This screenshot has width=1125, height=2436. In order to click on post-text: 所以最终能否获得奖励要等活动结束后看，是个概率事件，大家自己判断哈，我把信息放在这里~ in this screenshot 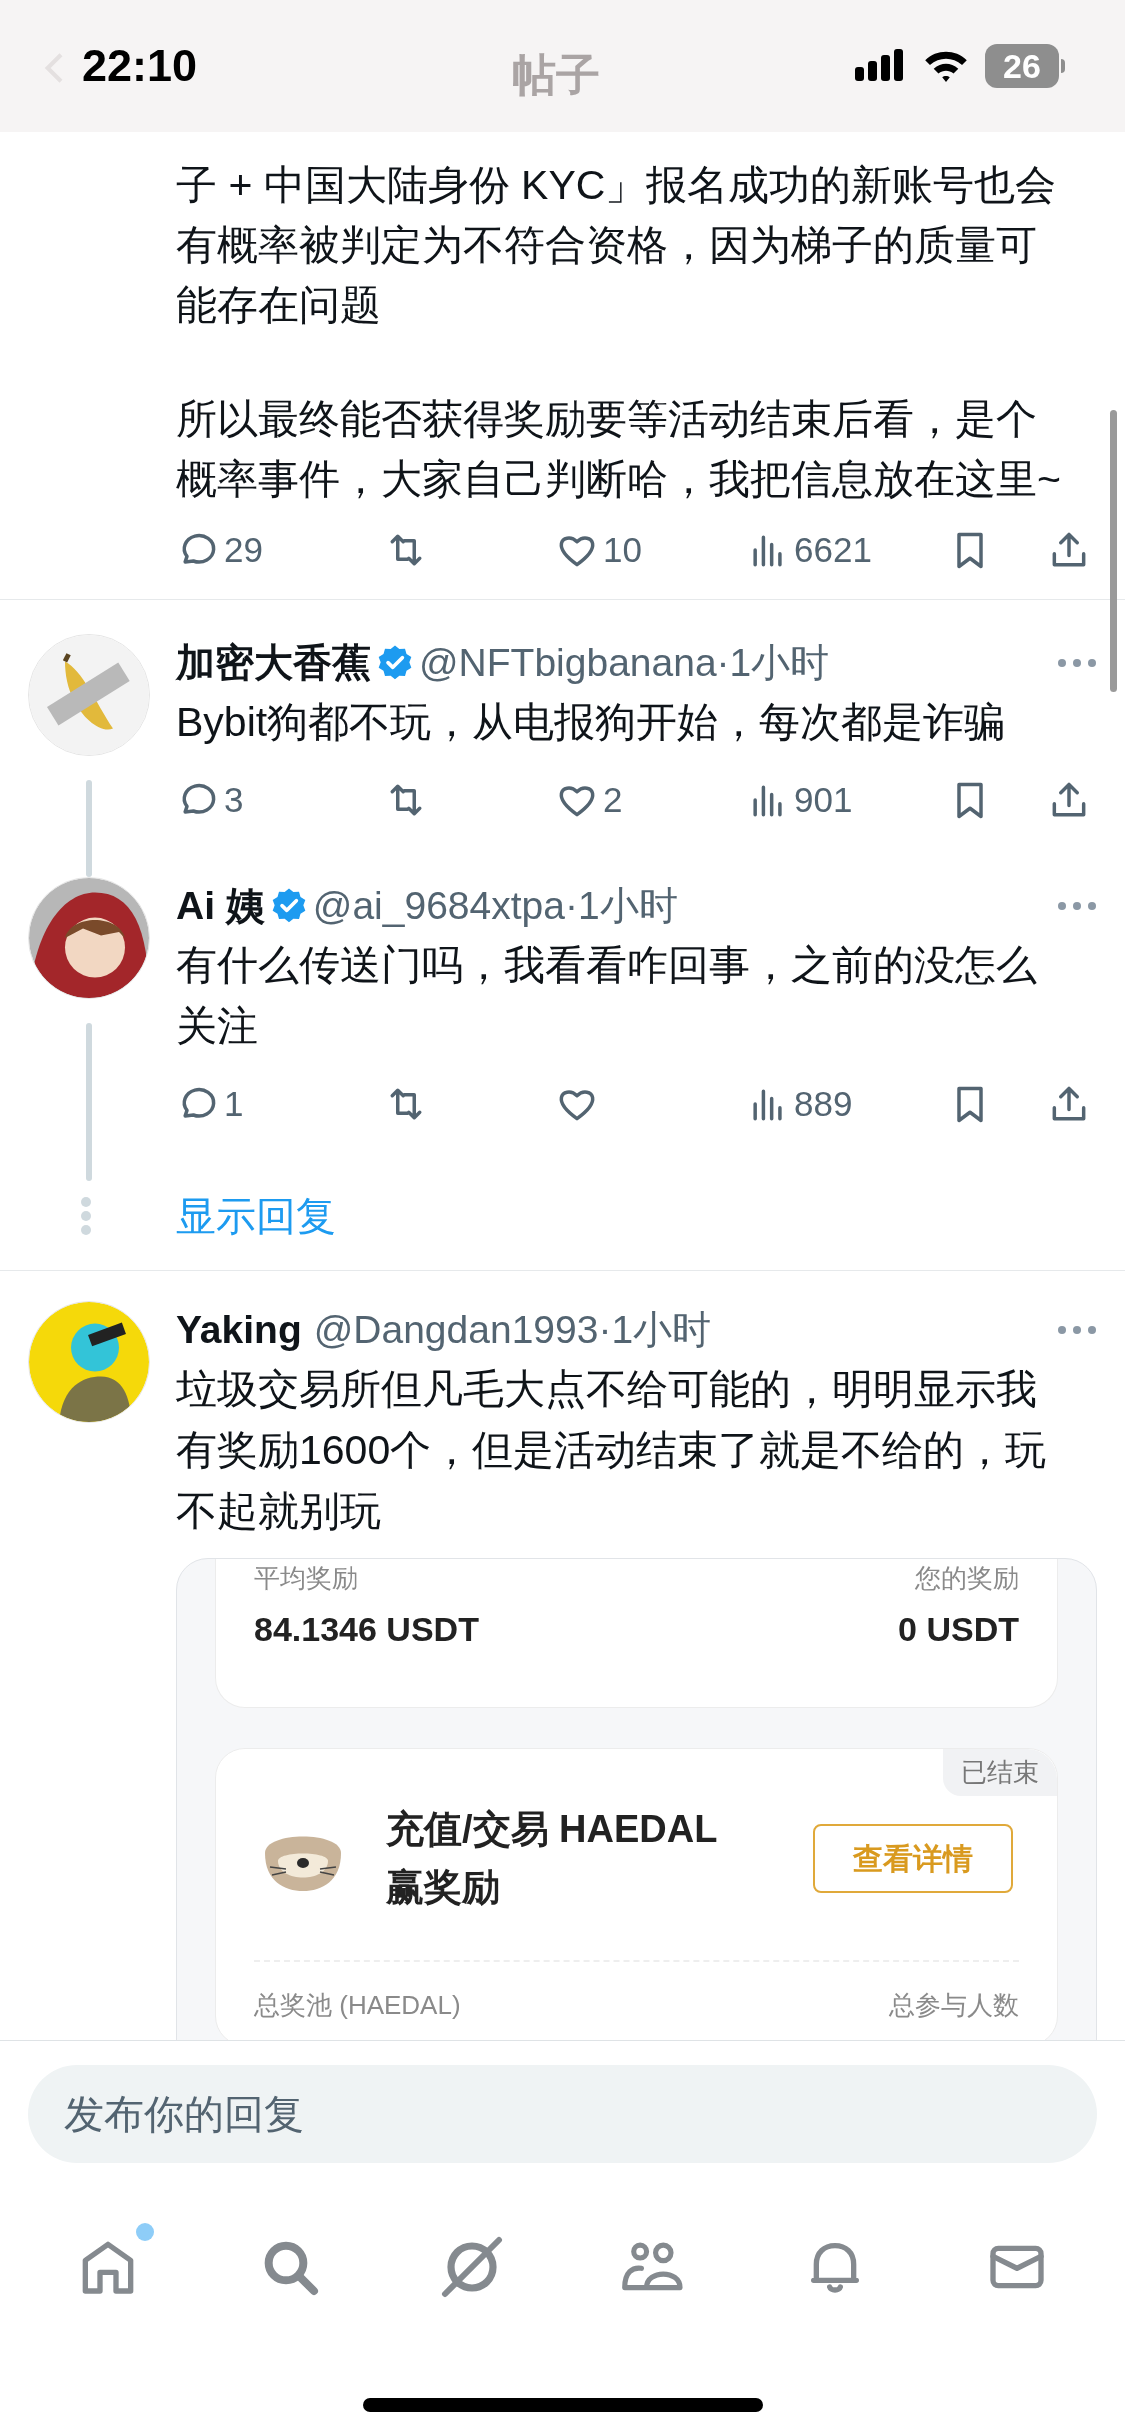, I will do `click(619, 449)`.